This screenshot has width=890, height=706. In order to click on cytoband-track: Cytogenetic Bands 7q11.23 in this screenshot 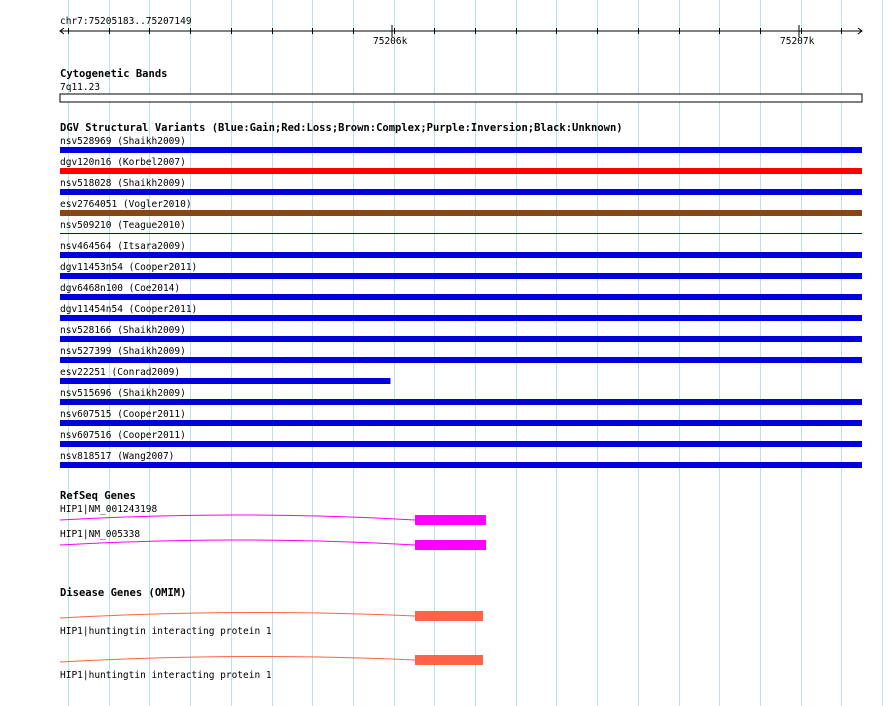, I will do `click(461, 85)`.